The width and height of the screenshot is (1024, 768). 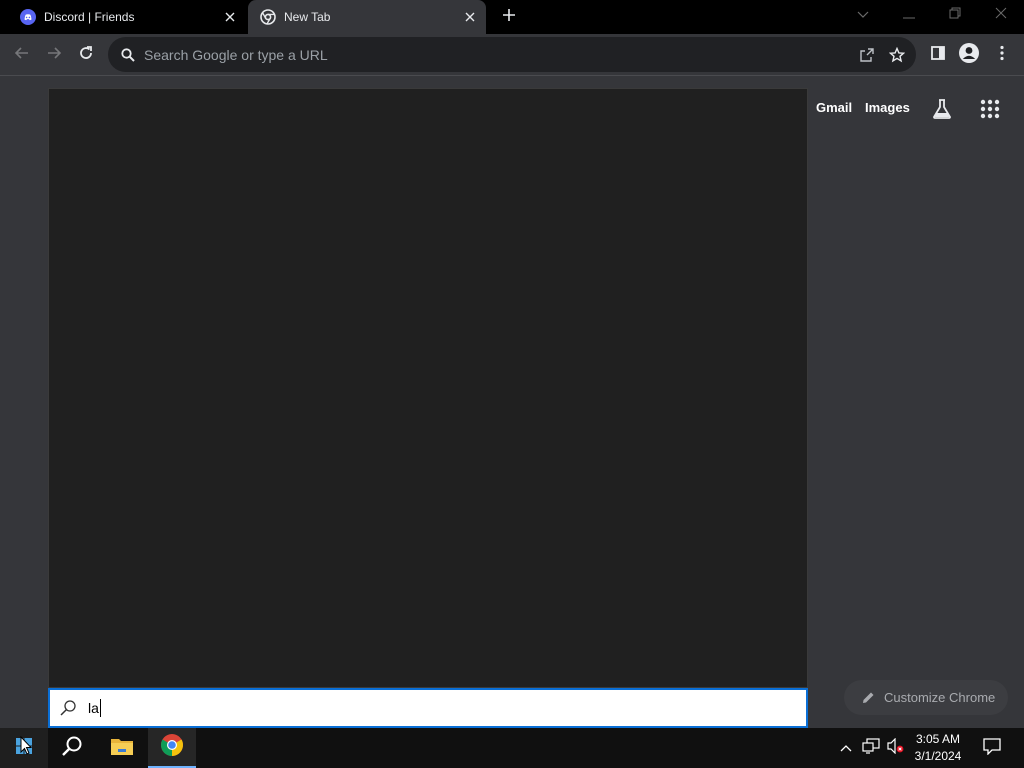 I want to click on profile-avatar-icon, so click(x=969, y=55).